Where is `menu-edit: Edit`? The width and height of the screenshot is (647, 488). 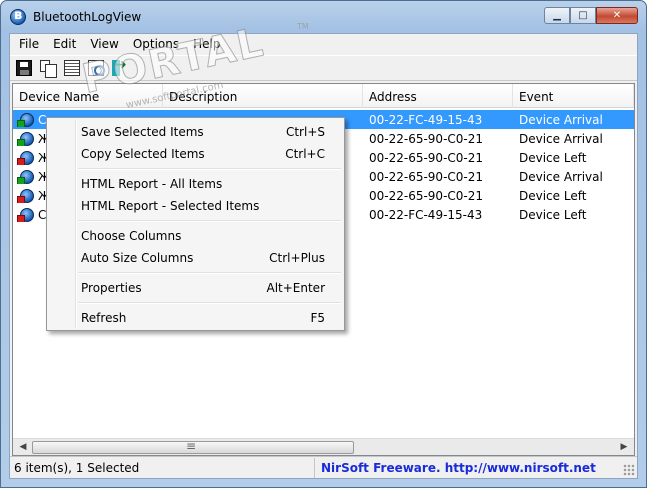 menu-edit: Edit is located at coordinates (64, 44).